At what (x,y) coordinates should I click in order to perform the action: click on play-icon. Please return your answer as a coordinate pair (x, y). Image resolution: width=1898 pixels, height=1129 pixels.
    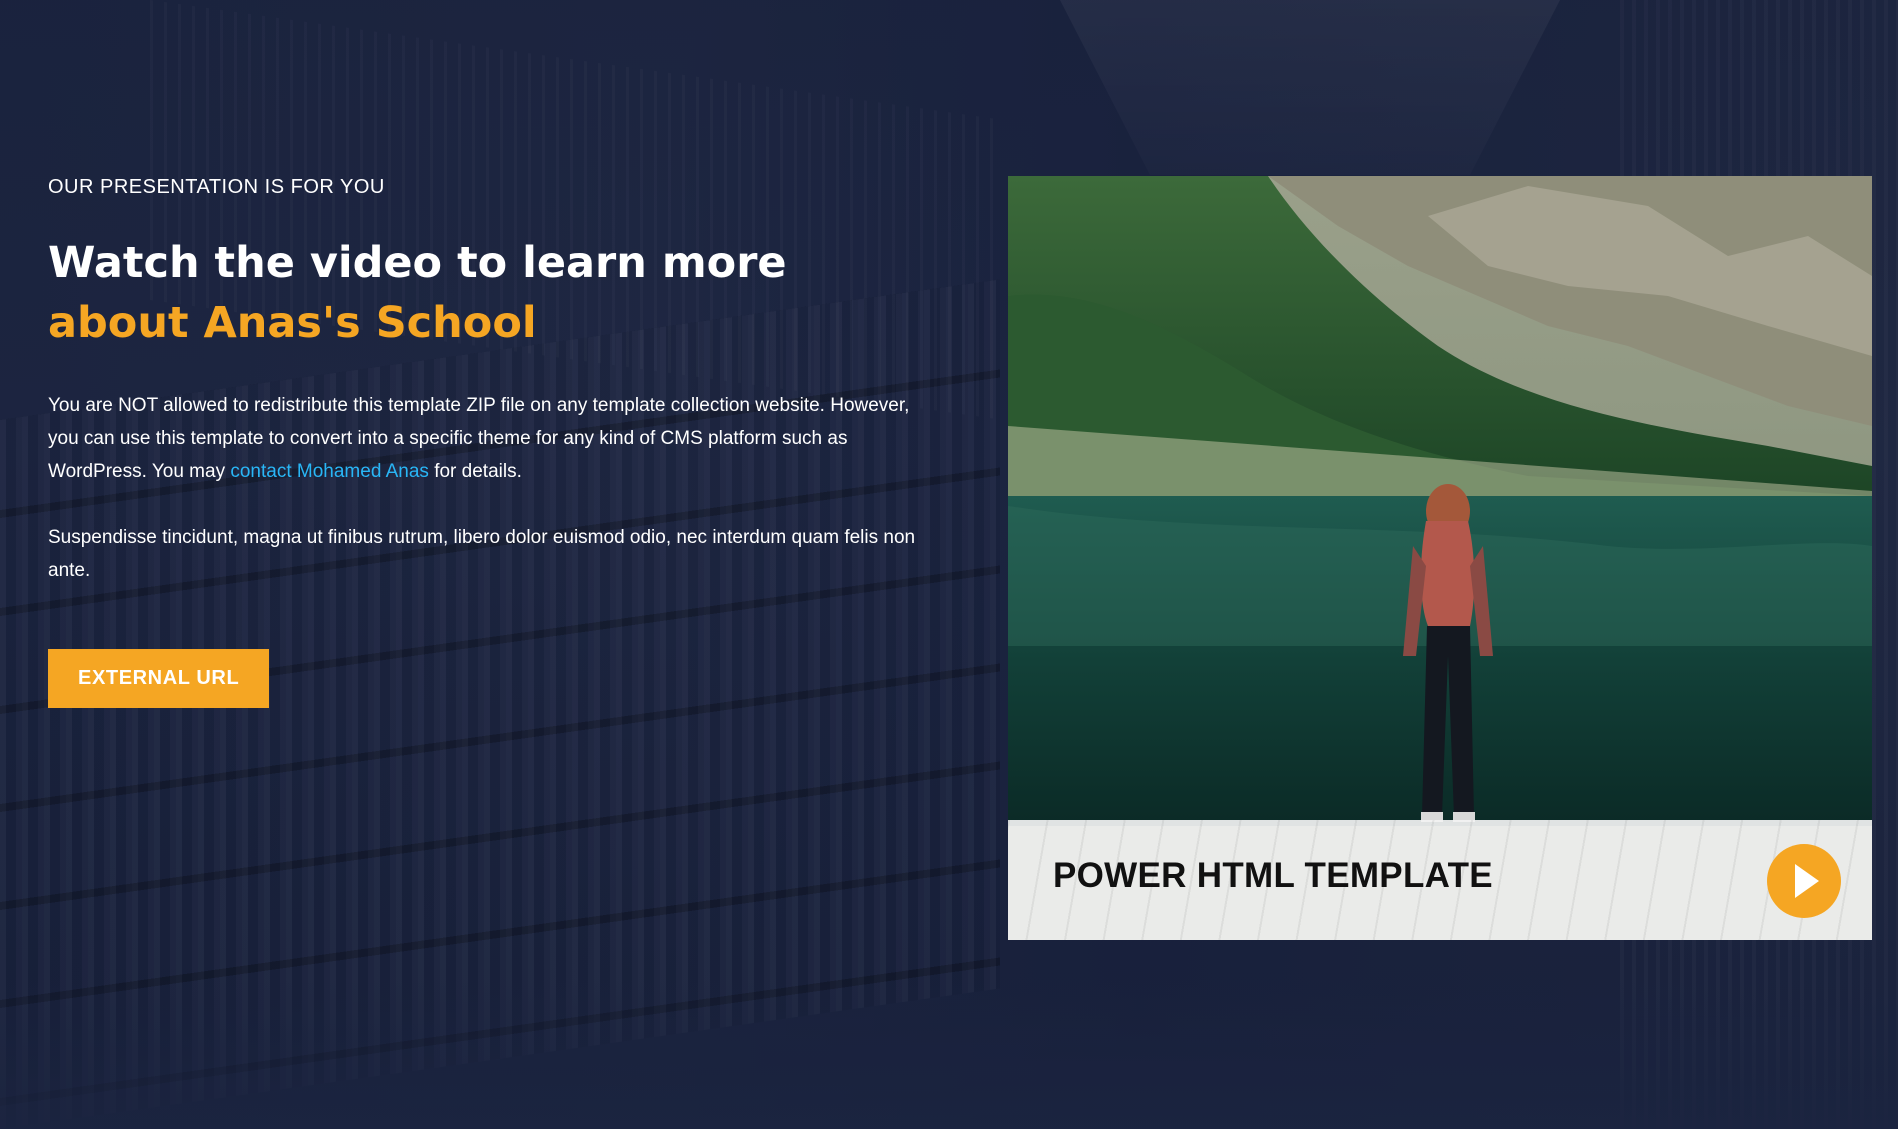
    Looking at the image, I should click on (1807, 881).